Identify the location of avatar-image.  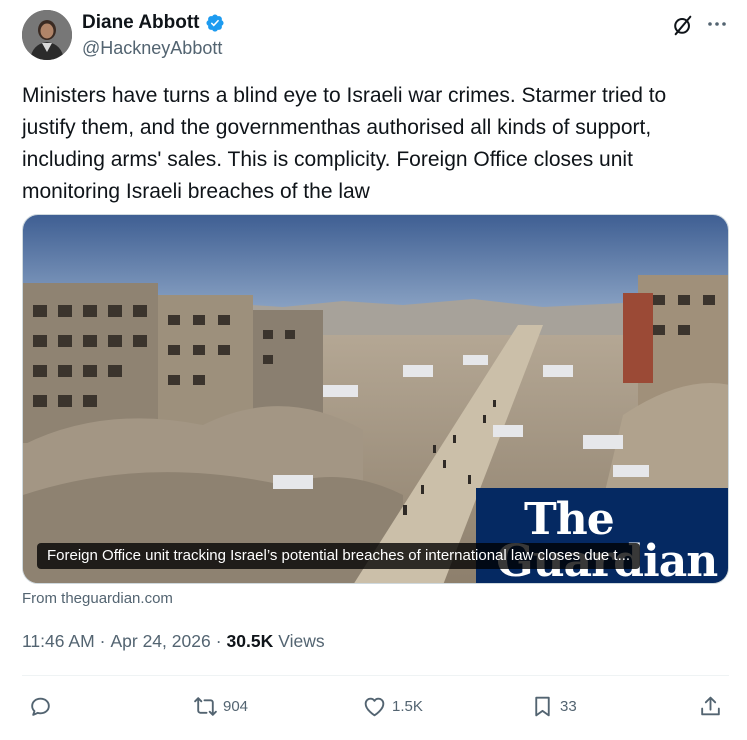
(47, 35).